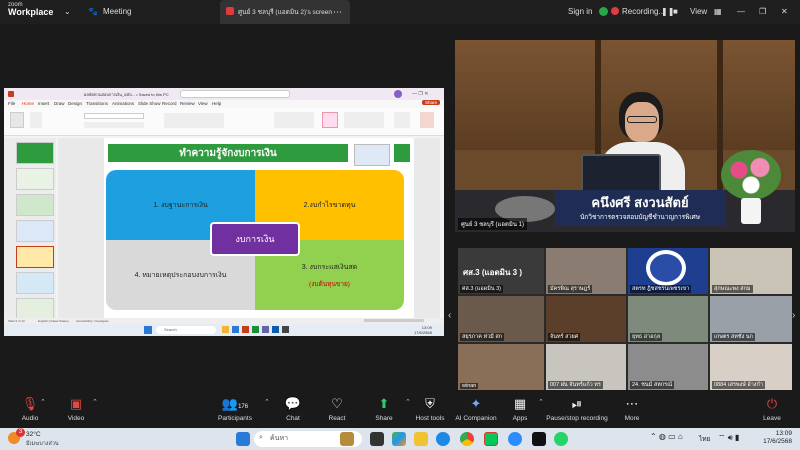 This screenshot has height=450, width=800. Describe the element at coordinates (42, 444) in the screenshot. I see `weather-desc: มีเมฆบางส่วน` at that location.